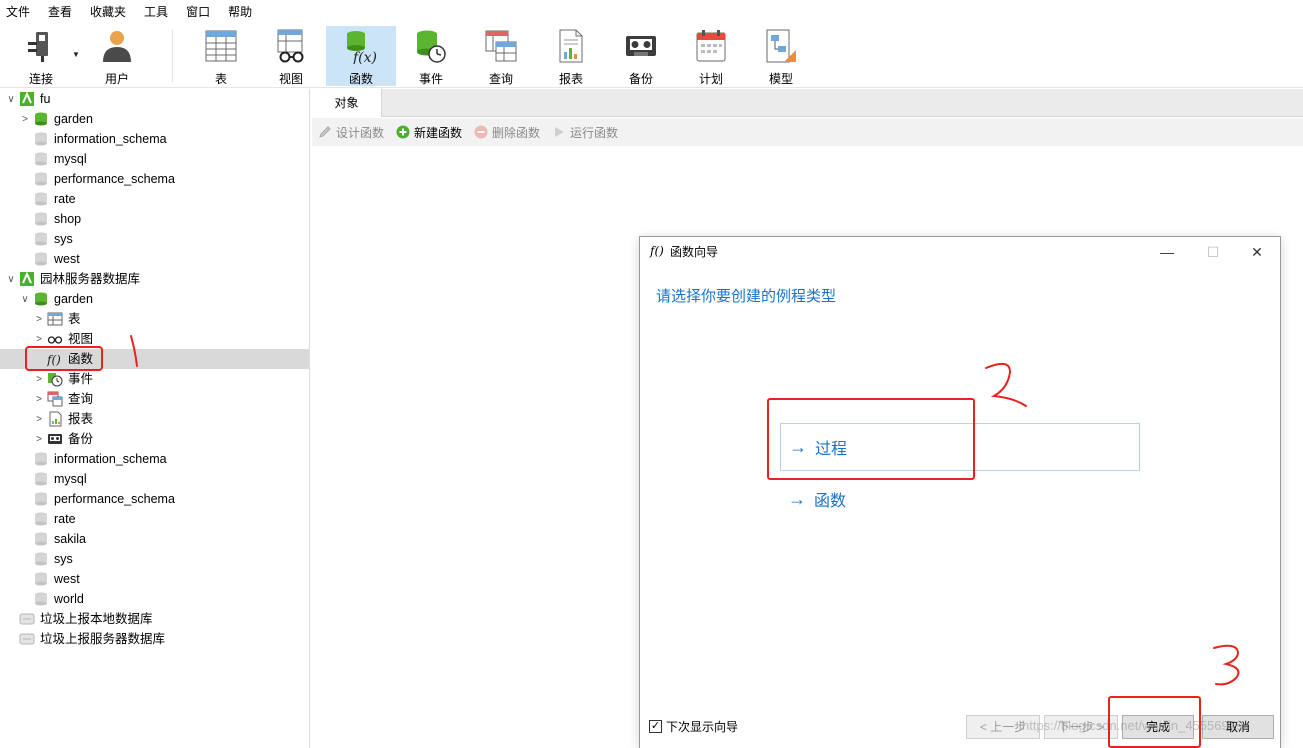 This screenshot has height=748, width=1303. What do you see at coordinates (154, 359) in the screenshot?
I see `tree-node-functions: f() 函数` at bounding box center [154, 359].